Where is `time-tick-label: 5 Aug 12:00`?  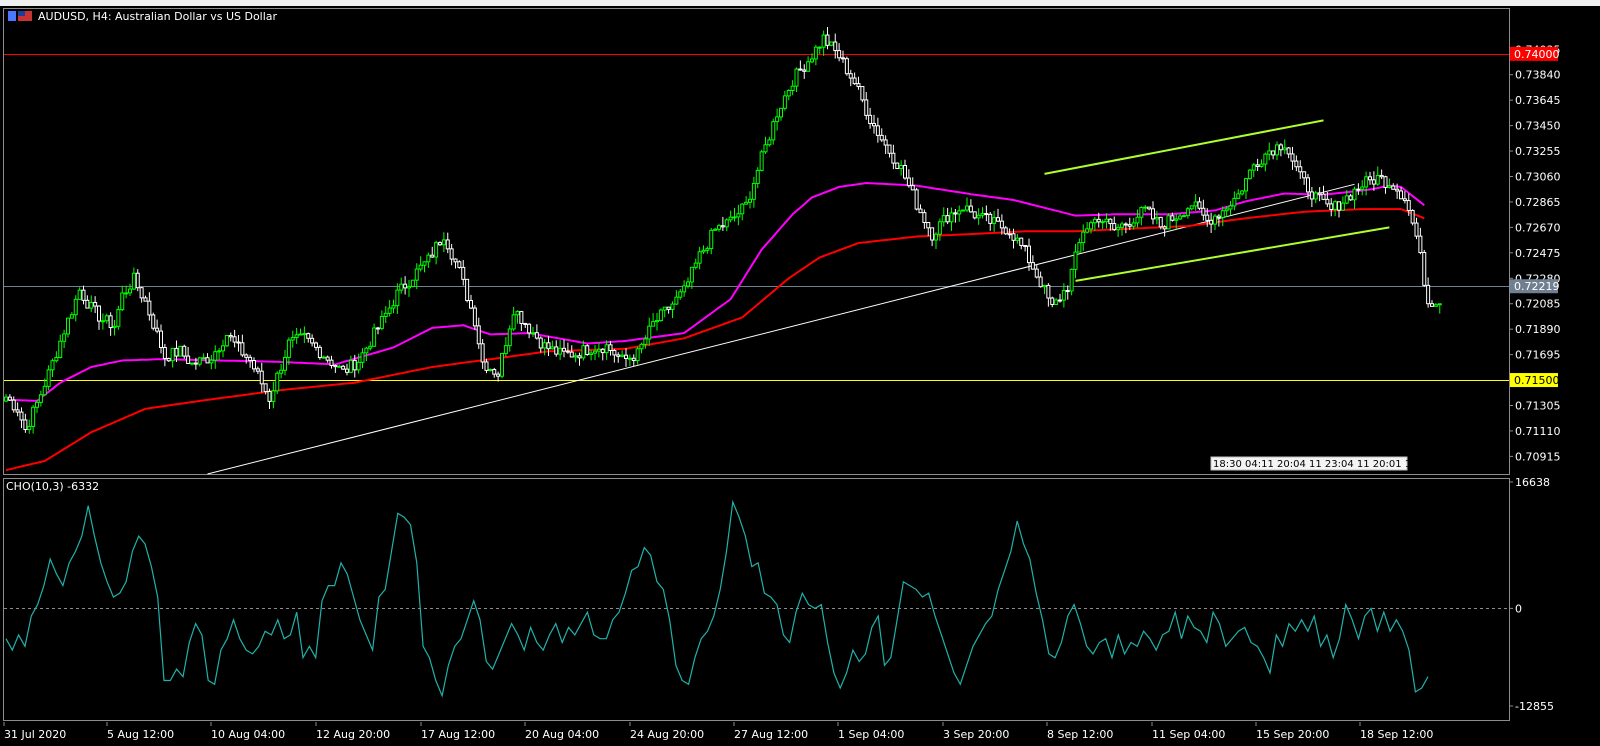
time-tick-label: 5 Aug 12:00 is located at coordinates (140, 734).